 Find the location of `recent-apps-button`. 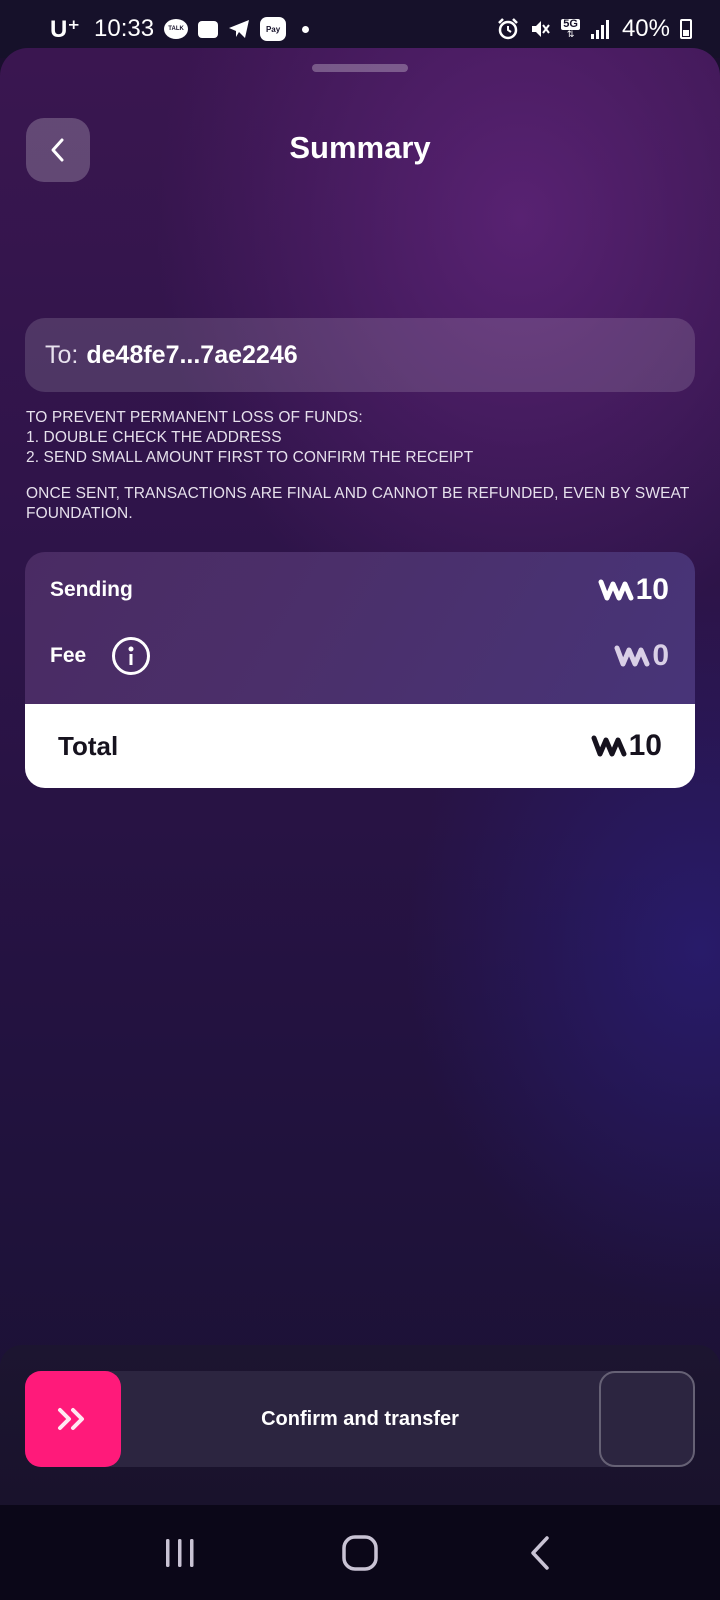

recent-apps-button is located at coordinates (180, 1553).